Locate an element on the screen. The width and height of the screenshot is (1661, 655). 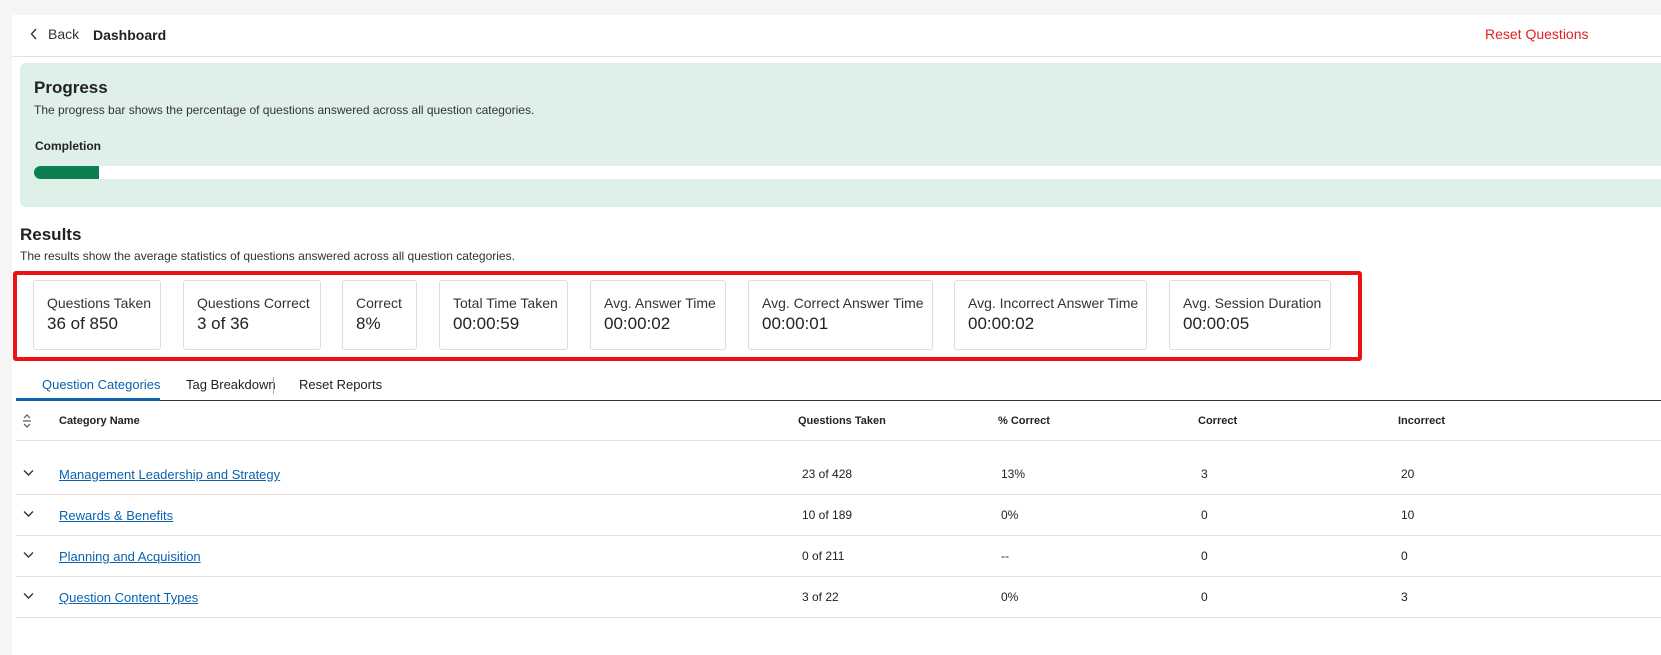
stat-card-avg-session-duration: Avg. Session Duration 00:00:05 is located at coordinates (1250, 315).